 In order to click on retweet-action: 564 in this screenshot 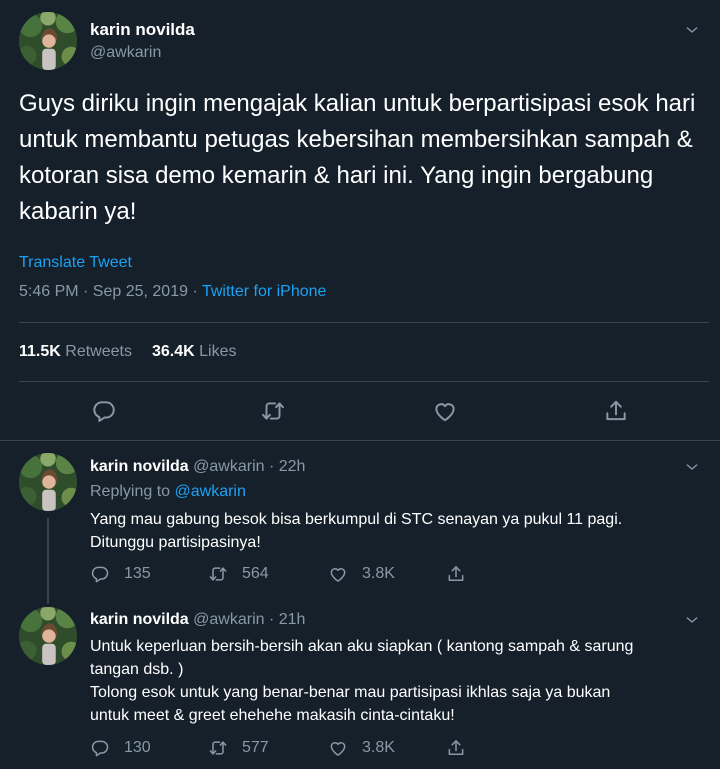, I will do `click(238, 574)`.